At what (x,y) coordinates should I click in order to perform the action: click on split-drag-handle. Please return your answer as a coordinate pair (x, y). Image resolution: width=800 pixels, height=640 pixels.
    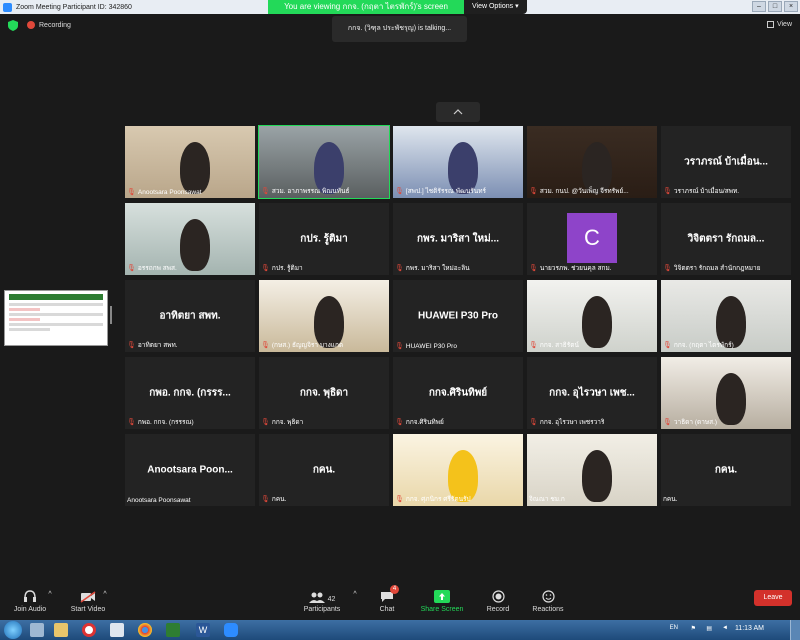
    Looking at the image, I should click on (111, 315).